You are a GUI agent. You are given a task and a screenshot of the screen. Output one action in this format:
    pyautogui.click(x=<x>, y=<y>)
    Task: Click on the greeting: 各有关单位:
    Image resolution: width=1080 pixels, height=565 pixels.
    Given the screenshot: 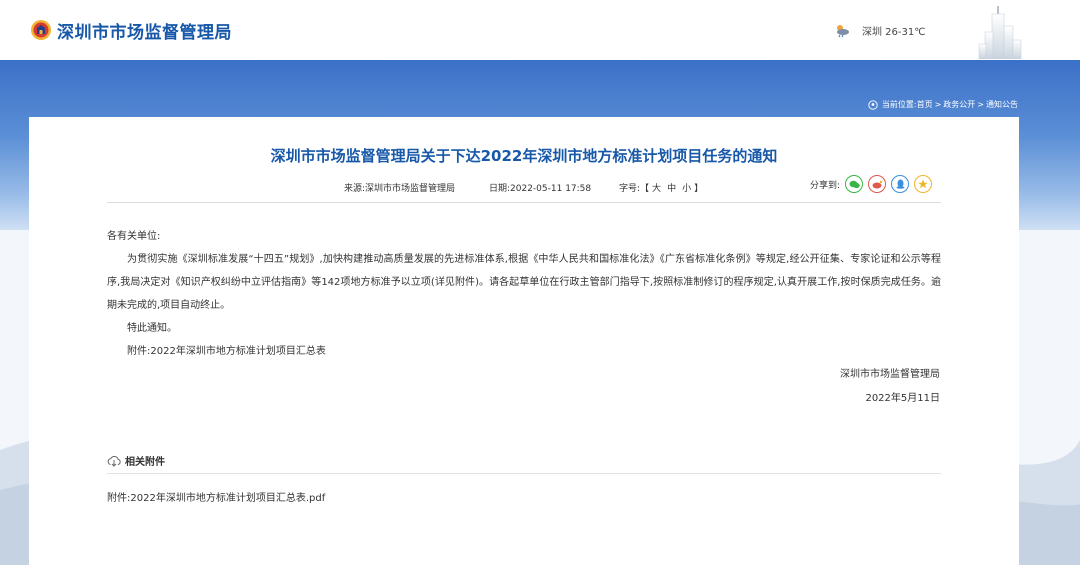 What is the action you would take?
    pyautogui.click(x=134, y=236)
    